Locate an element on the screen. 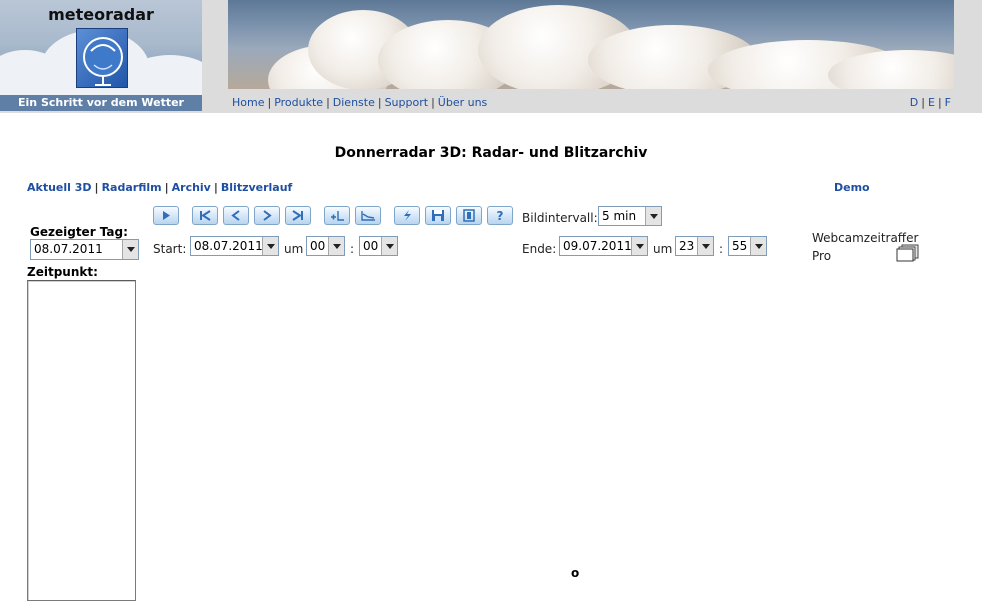 Image resolution: width=982 pixels, height=601 pixels. subnav-aktuell-3d: Aktuell 3D is located at coordinates (59, 187).